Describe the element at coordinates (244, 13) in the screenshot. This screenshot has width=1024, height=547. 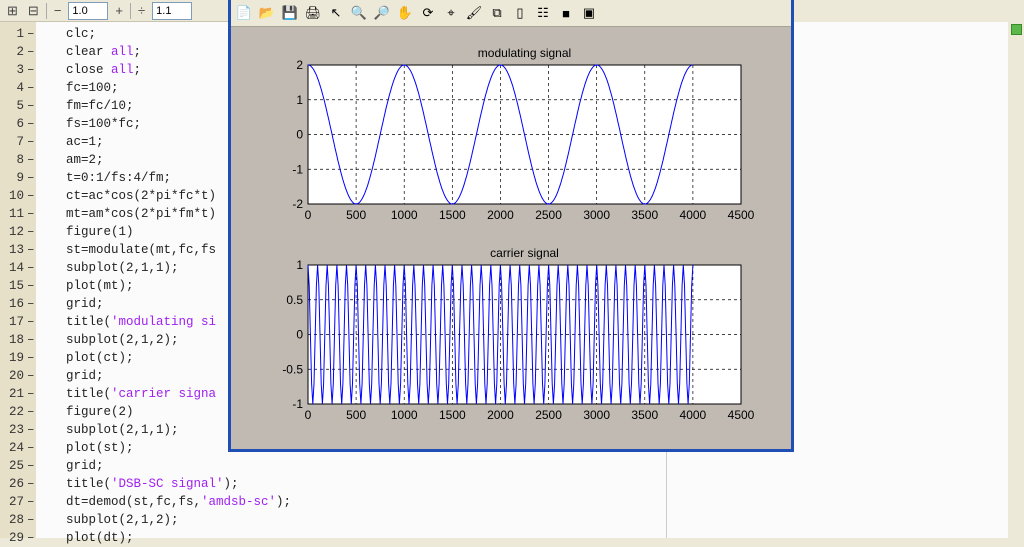
I see `new-figure-icon: 📄` at that location.